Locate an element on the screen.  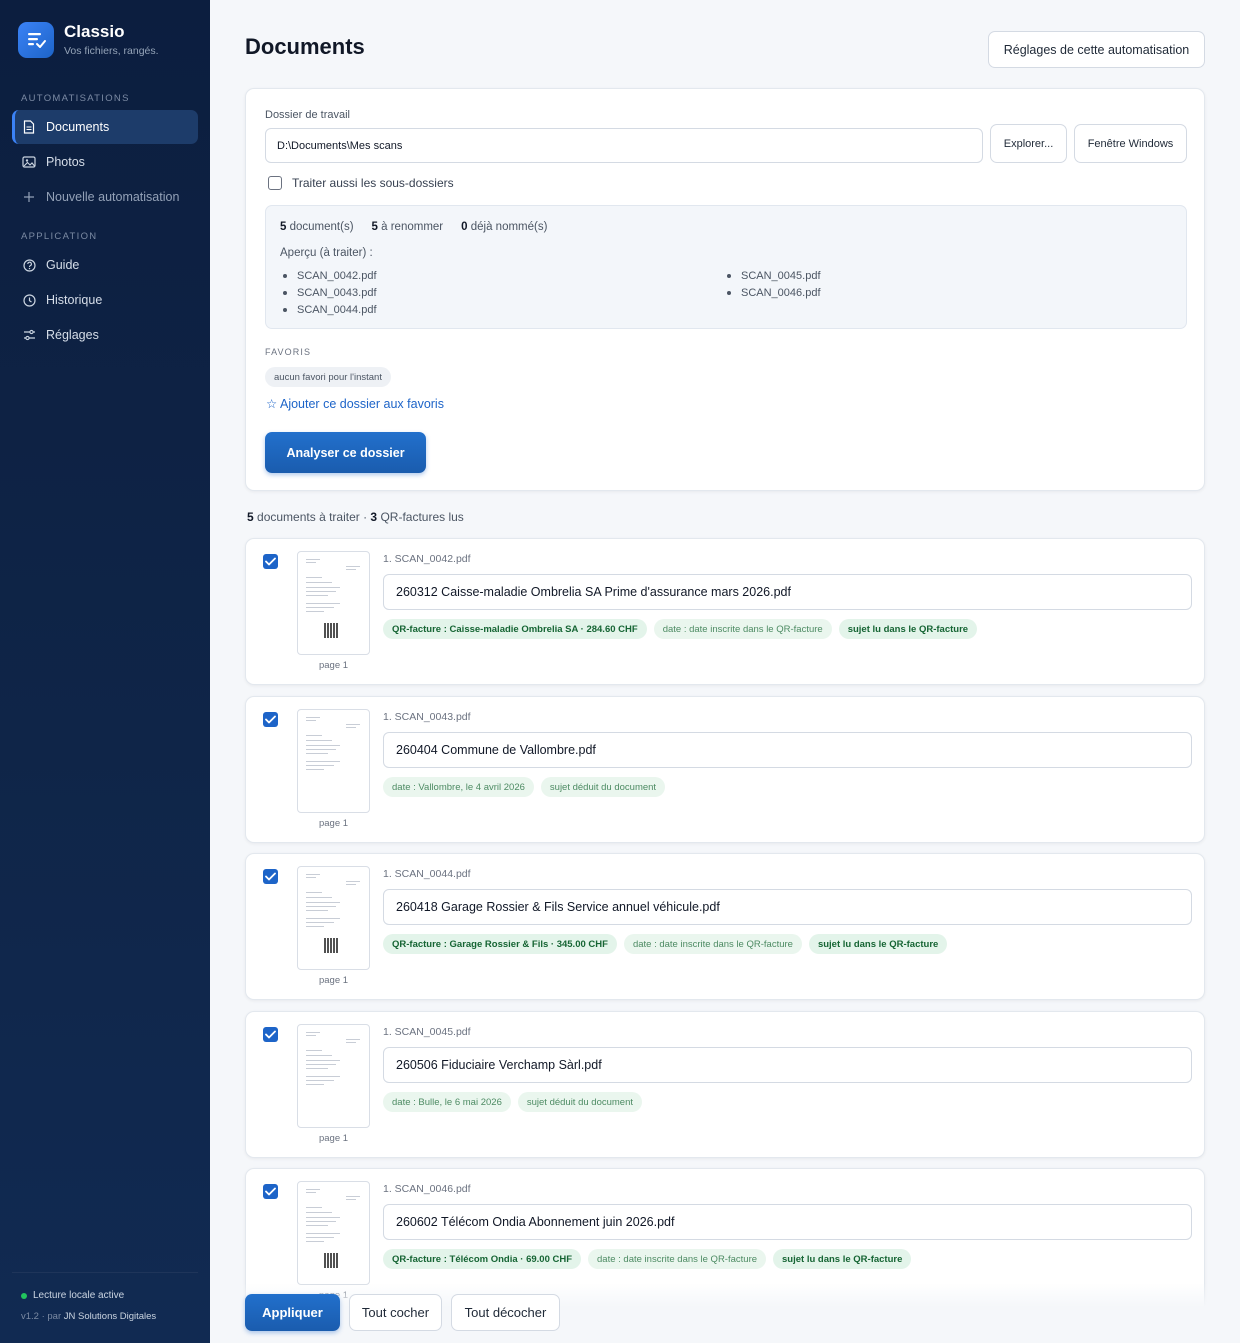
image-icon is located at coordinates (29, 162).